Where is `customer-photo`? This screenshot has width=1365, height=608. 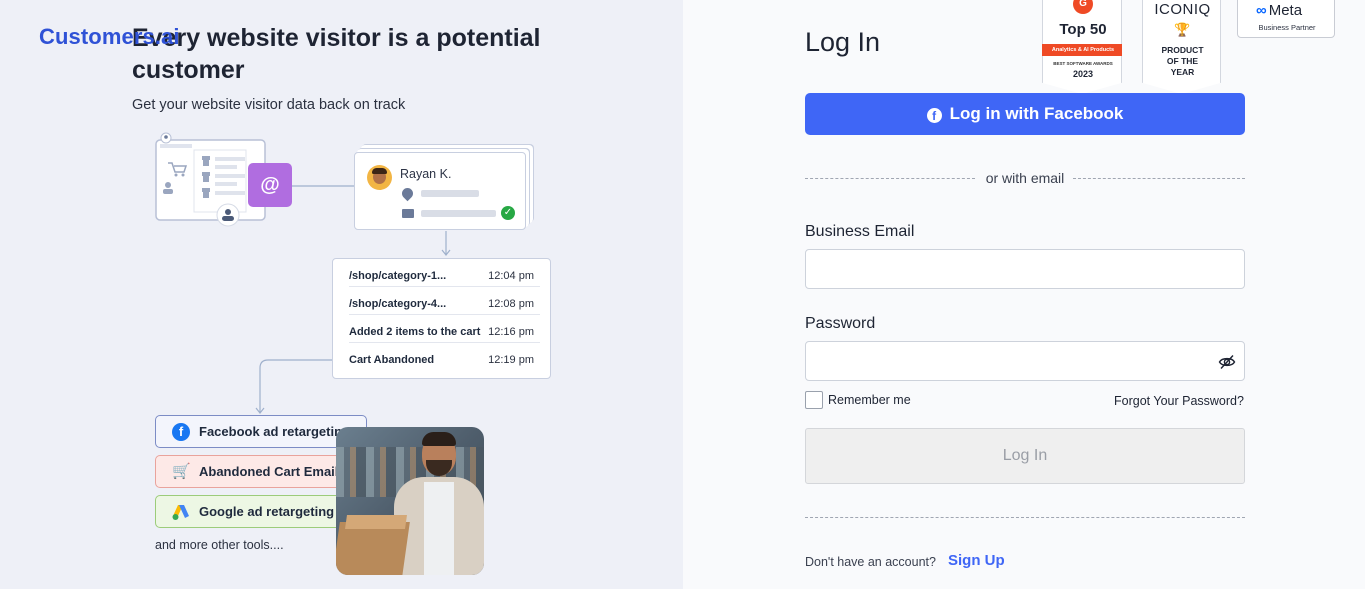
customer-photo is located at coordinates (410, 501).